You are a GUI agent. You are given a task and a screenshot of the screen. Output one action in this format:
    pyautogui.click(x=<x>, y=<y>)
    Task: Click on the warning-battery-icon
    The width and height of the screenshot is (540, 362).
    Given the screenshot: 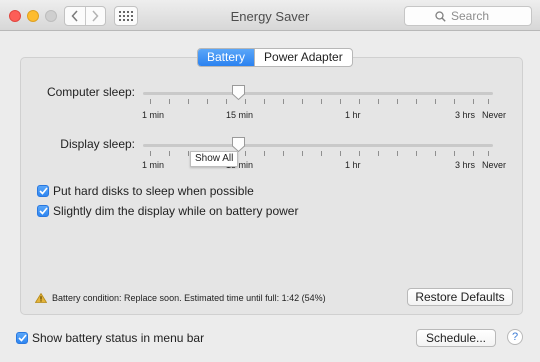 What is the action you would take?
    pyautogui.click(x=41, y=298)
    